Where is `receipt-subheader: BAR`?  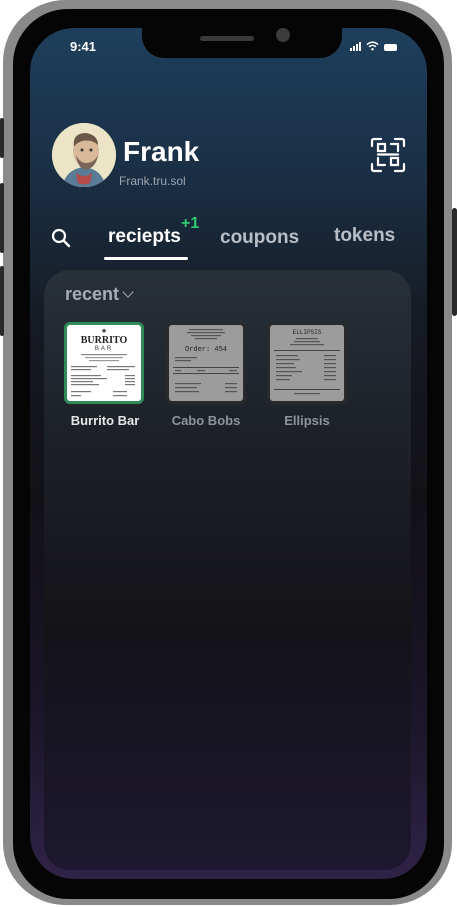 receipt-subheader: BAR is located at coordinates (104, 349).